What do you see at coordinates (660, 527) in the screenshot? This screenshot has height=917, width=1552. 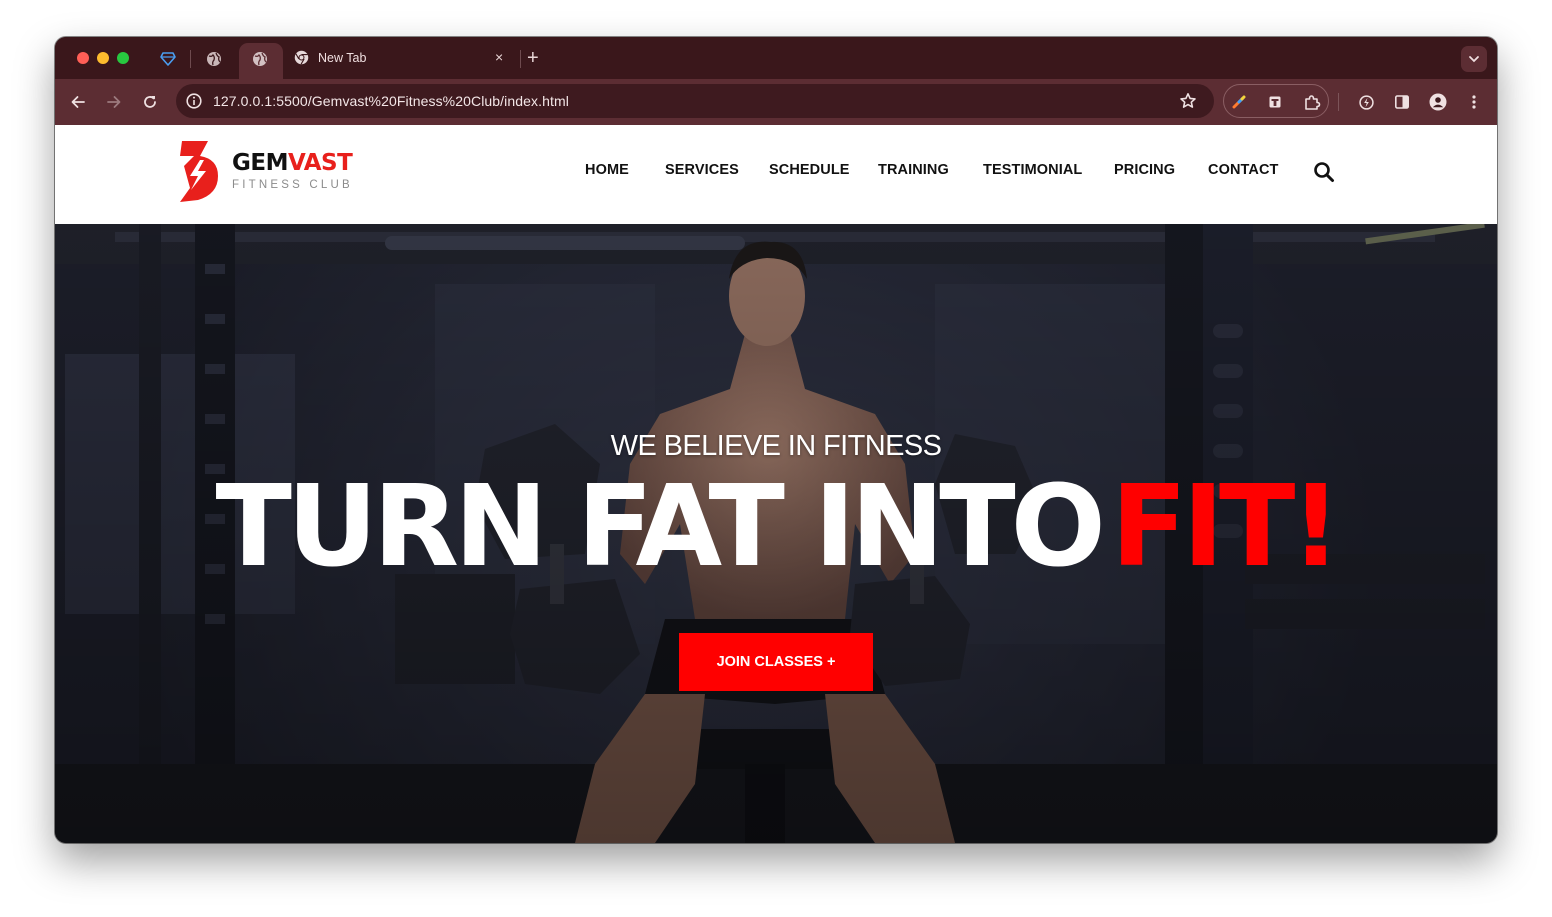 I see `hero-headline-white: TURN FAT INTO` at bounding box center [660, 527].